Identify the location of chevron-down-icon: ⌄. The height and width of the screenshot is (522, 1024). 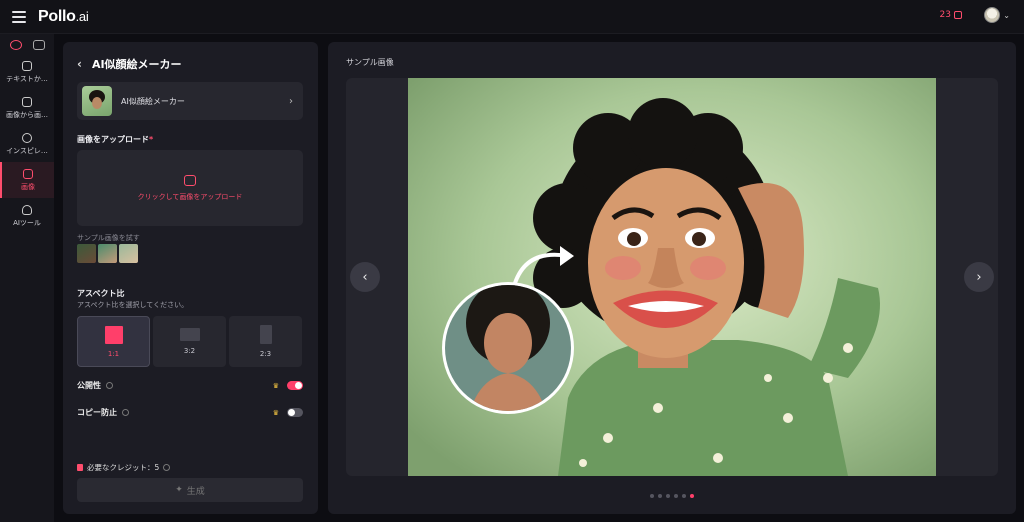
(1006, 15).